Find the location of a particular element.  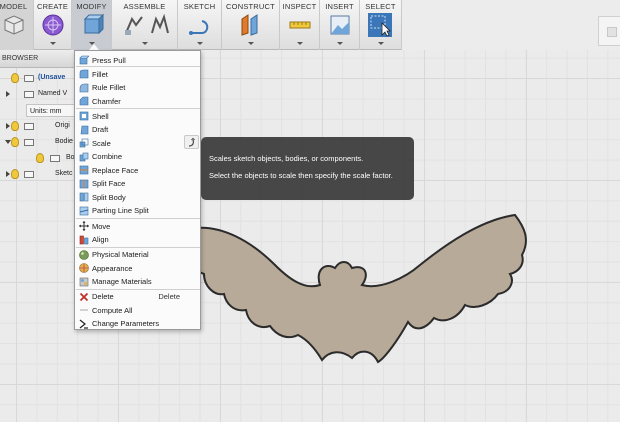

menu-item-fillet: Fillet is located at coordinates (137, 74).